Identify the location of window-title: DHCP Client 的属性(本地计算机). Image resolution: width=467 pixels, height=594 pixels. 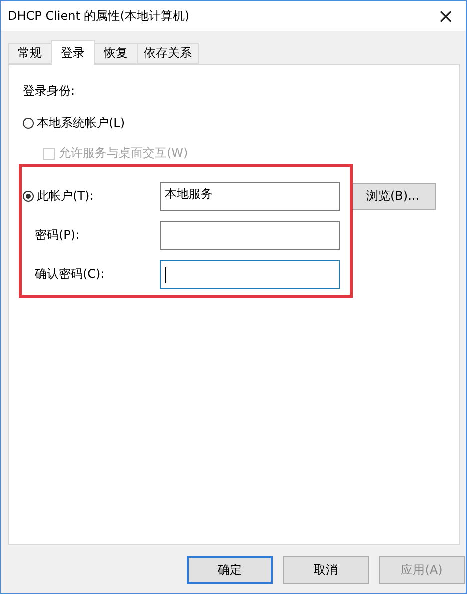
(99, 16).